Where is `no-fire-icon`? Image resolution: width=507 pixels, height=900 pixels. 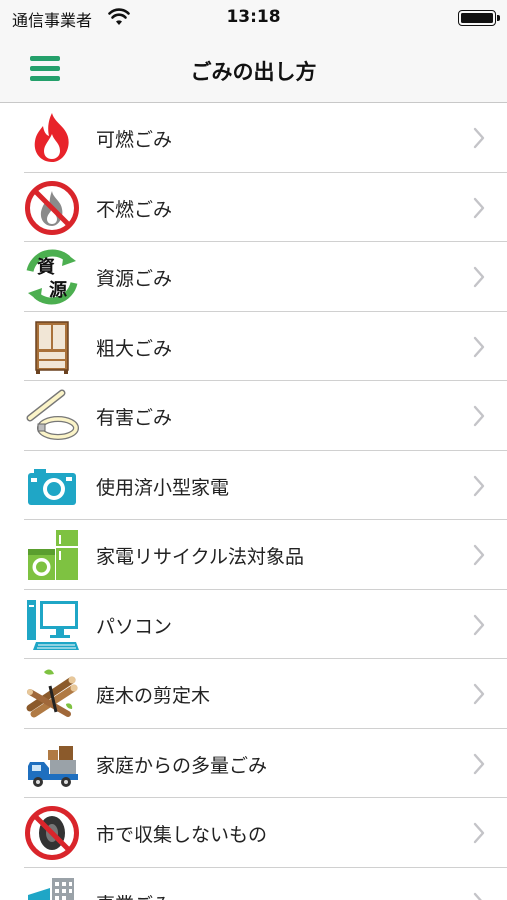
no-fire-icon is located at coordinates (52, 207).